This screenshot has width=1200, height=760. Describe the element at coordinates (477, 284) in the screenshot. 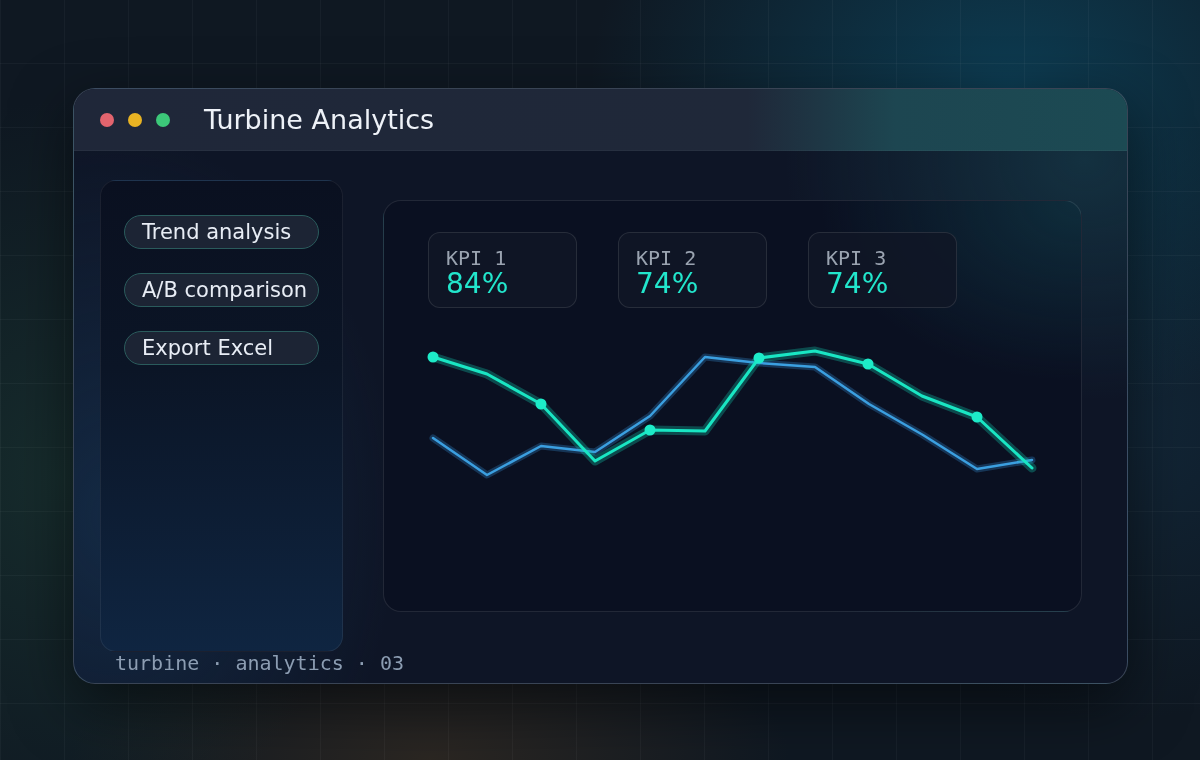

I see `kpi-value: 84%` at that location.